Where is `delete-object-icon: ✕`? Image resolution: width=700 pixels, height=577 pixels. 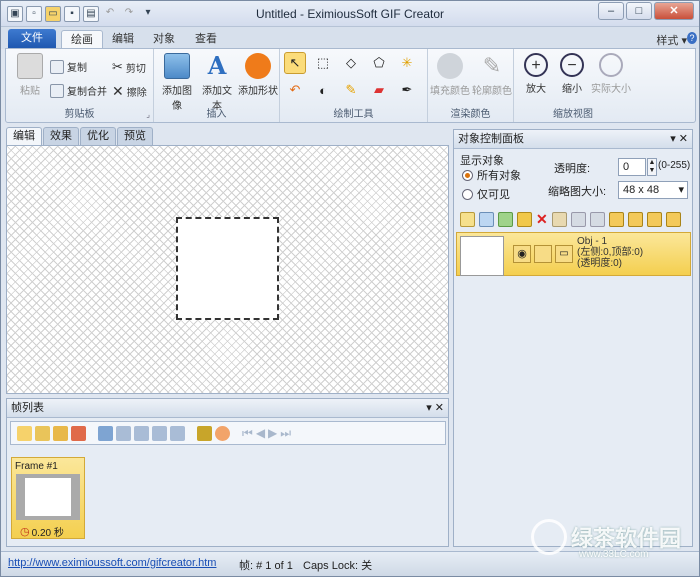
delete-object-icon: ✕ is located at coordinates (542, 219).